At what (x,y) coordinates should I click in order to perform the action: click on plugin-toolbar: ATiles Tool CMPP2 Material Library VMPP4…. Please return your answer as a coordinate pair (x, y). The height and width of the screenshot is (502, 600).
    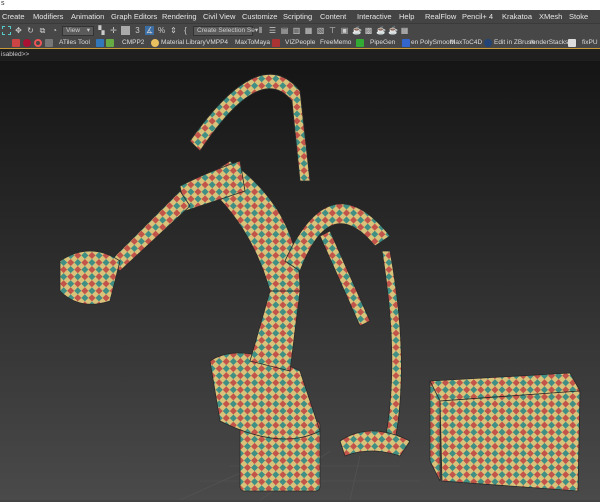
    Looking at the image, I should click on (300, 43).